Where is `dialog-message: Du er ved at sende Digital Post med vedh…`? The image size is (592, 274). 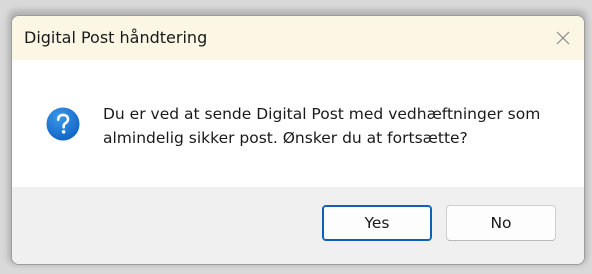
dialog-message: Du er ved at sende Digital Post med vedh… is located at coordinates (322, 126).